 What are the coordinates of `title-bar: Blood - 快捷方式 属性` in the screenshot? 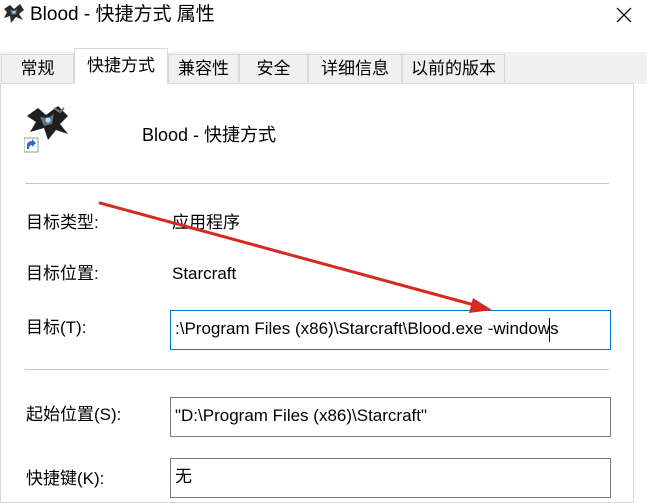 It's located at (323, 17).